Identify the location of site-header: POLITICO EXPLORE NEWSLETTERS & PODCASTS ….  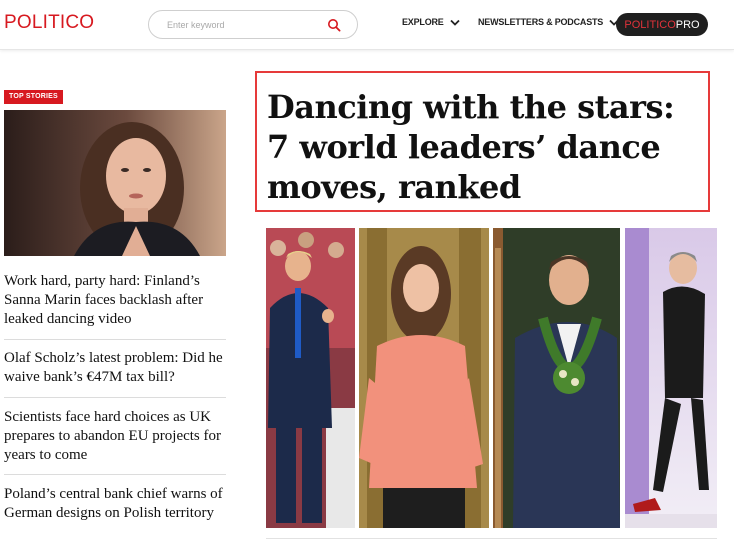
(367, 25).